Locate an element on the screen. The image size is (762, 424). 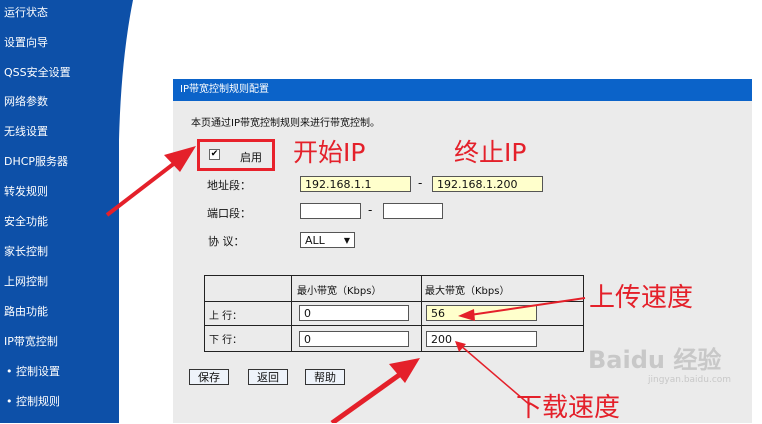
annotation-start-ip: 开始IP is located at coordinates (329, 152).